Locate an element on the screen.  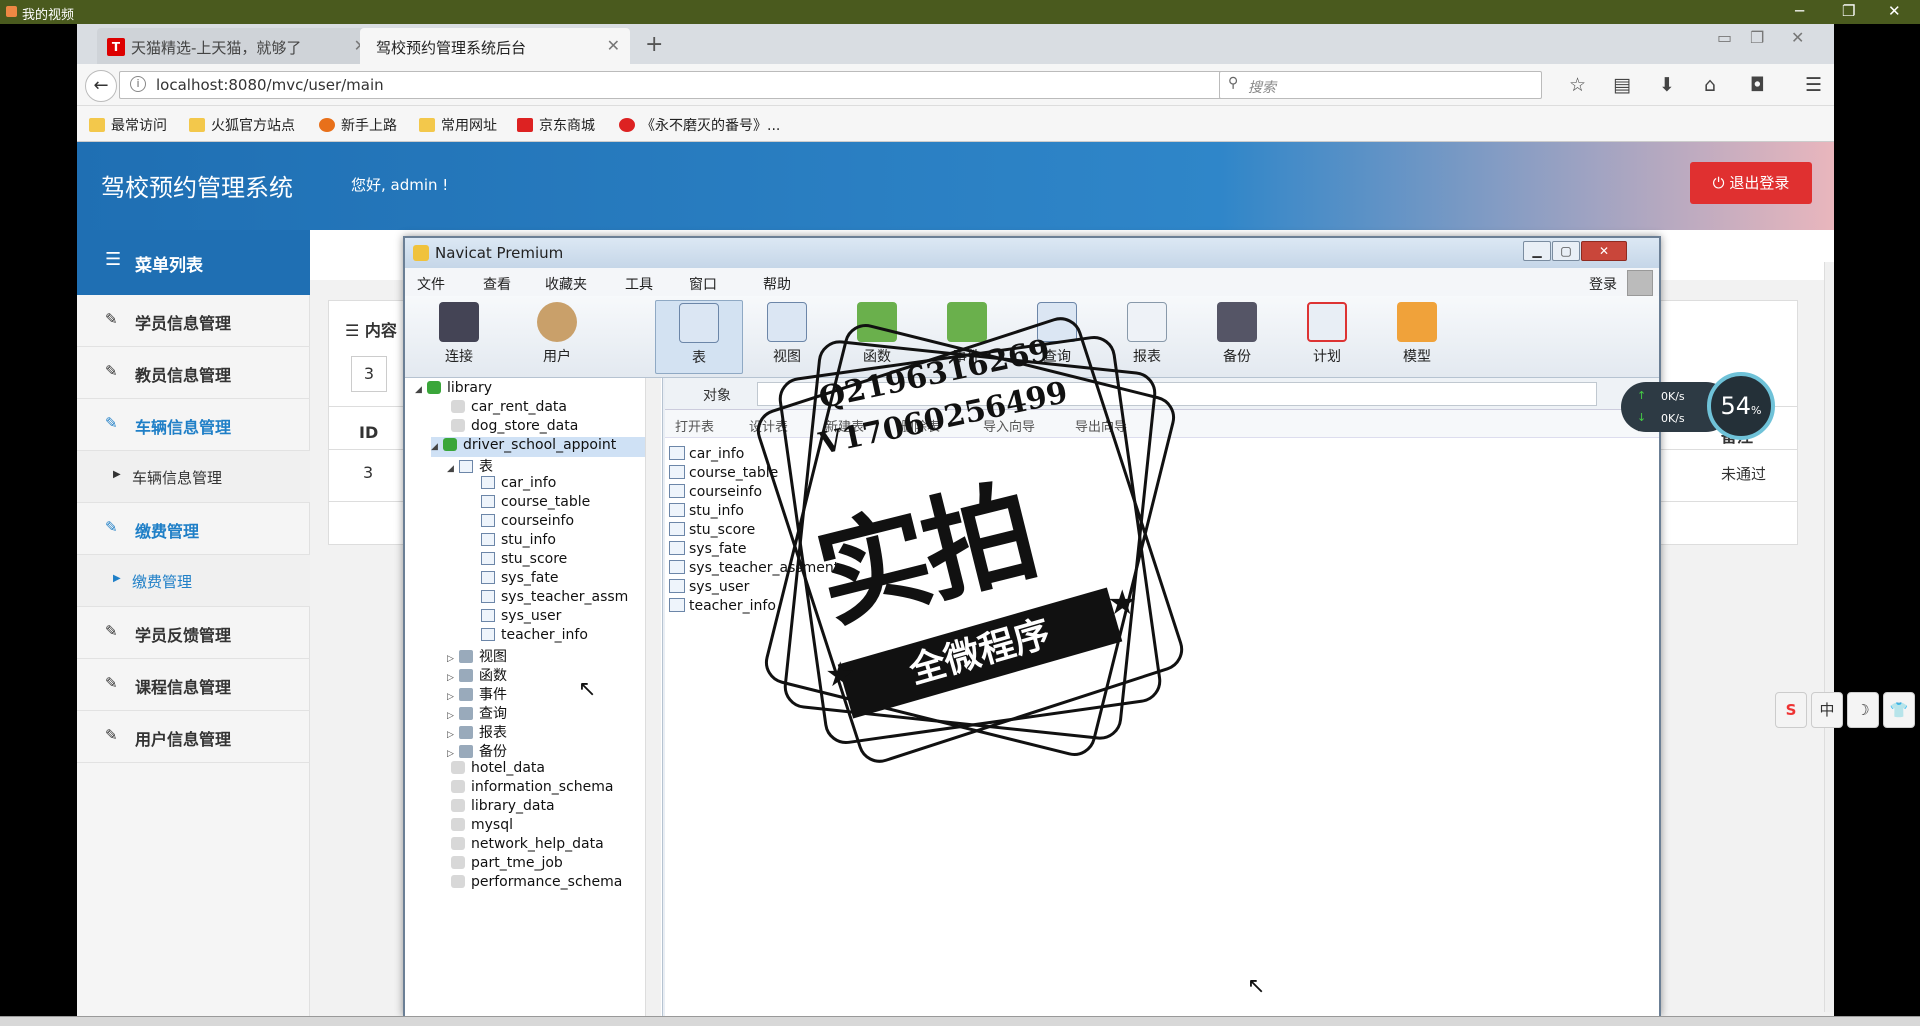
tree-connection-library: ◢ library is located at coordinates (453, 390).